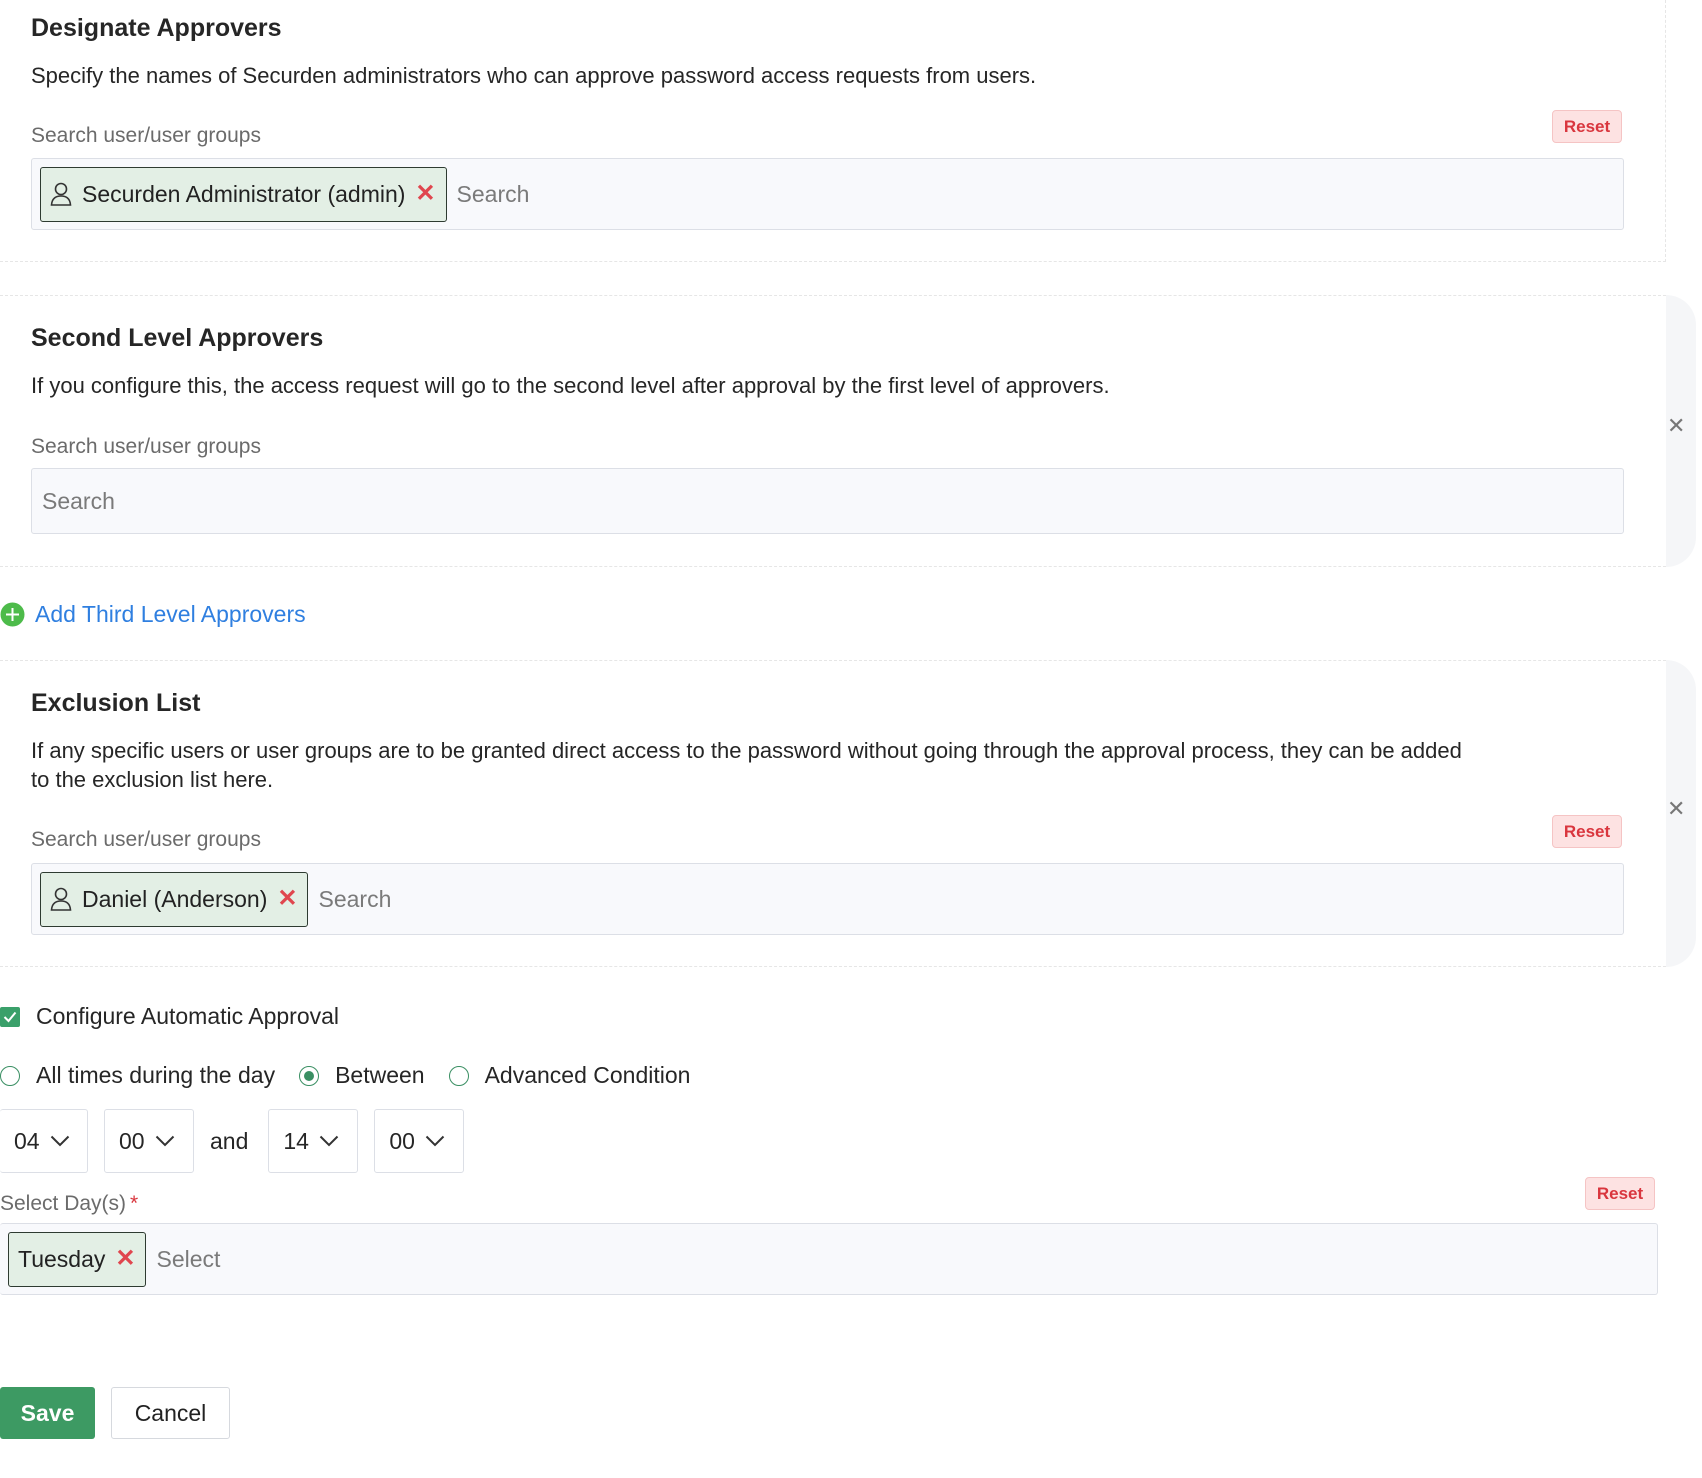 The width and height of the screenshot is (1702, 1478). I want to click on from-minute-value: 00, so click(132, 1140).